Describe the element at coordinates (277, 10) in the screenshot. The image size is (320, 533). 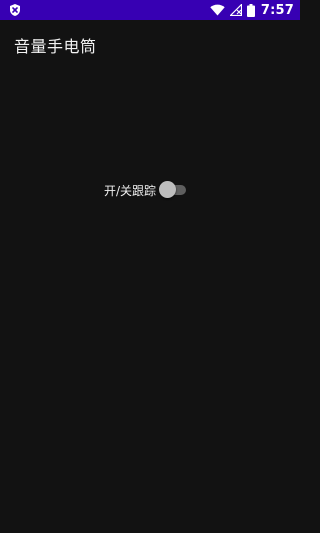
I see `status-time: 7:57` at that location.